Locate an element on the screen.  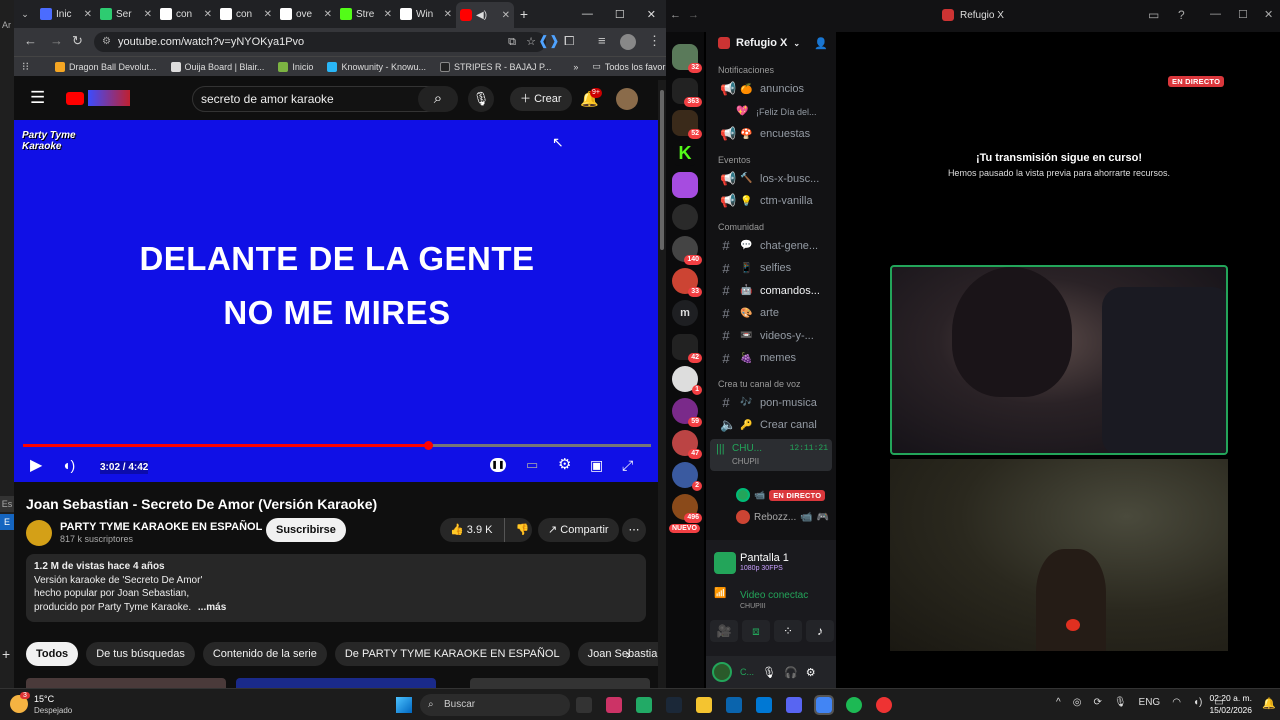
minimize-icon: — is located at coordinates (1215, 14).